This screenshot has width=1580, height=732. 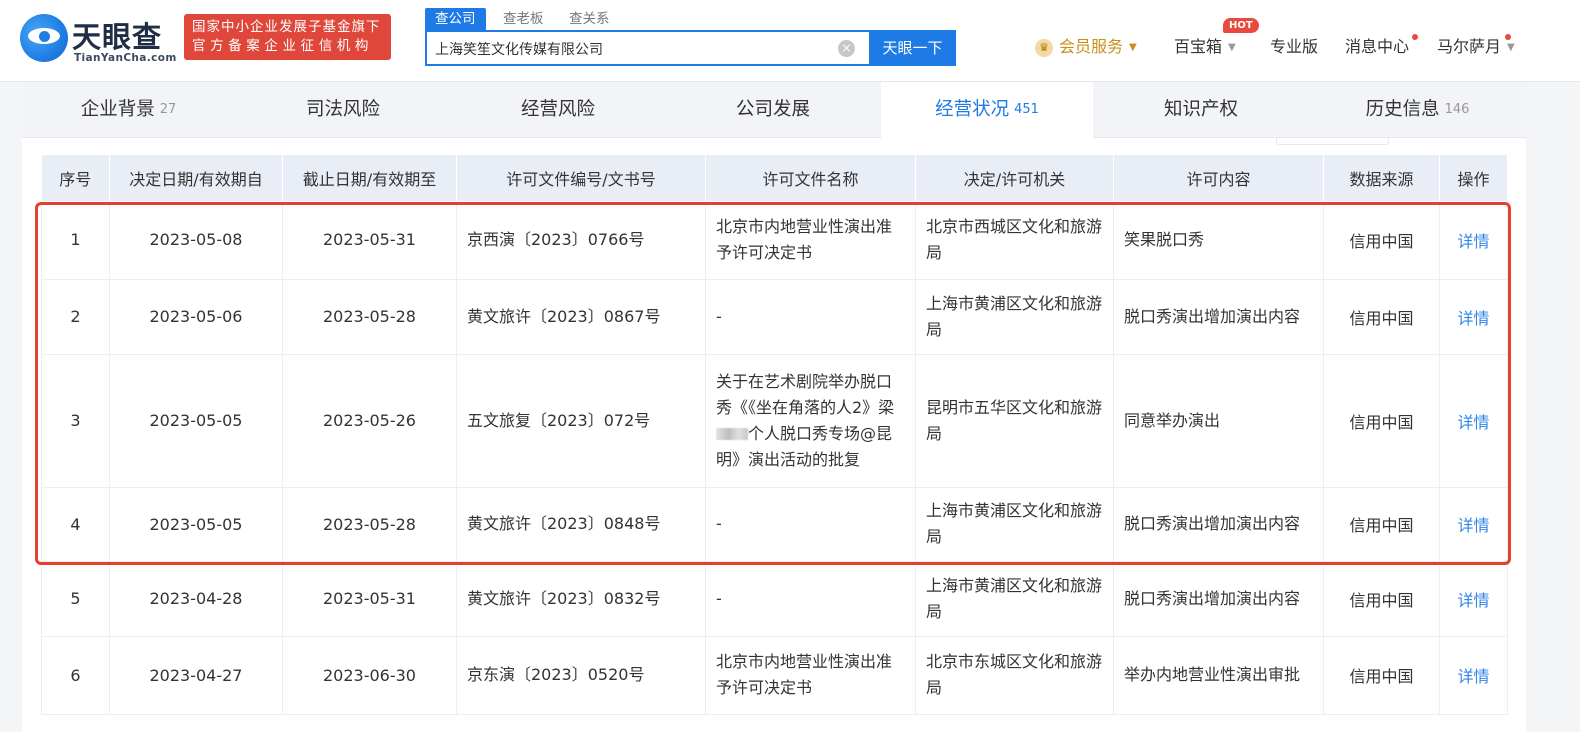 What do you see at coordinates (1417, 110) in the screenshot?
I see `tab-history: 历史信息 146` at bounding box center [1417, 110].